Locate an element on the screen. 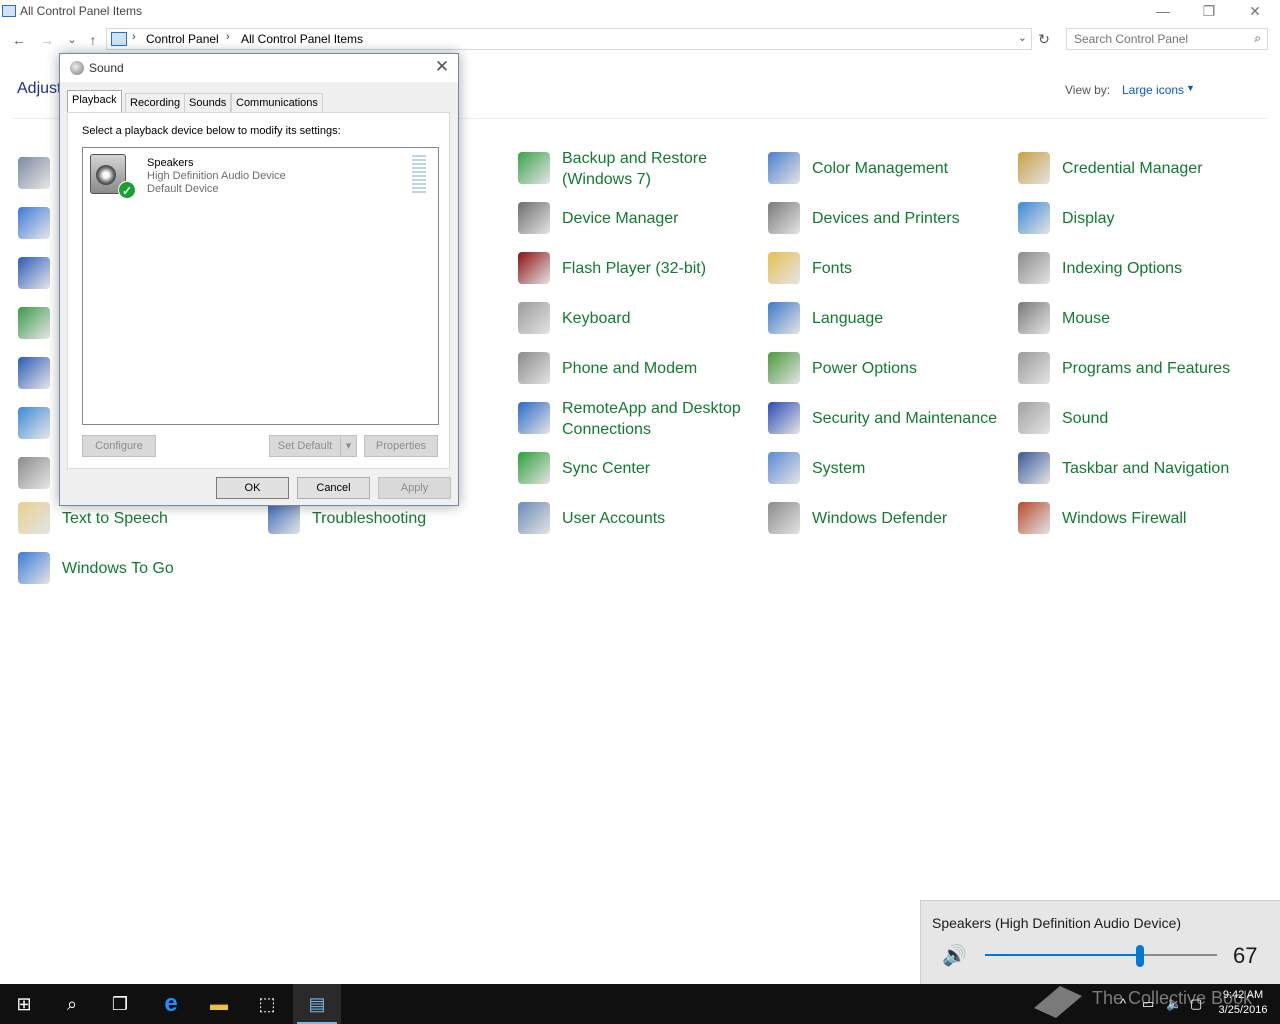 The image size is (1280, 1024). sound-icon is located at coordinates (1034, 418).